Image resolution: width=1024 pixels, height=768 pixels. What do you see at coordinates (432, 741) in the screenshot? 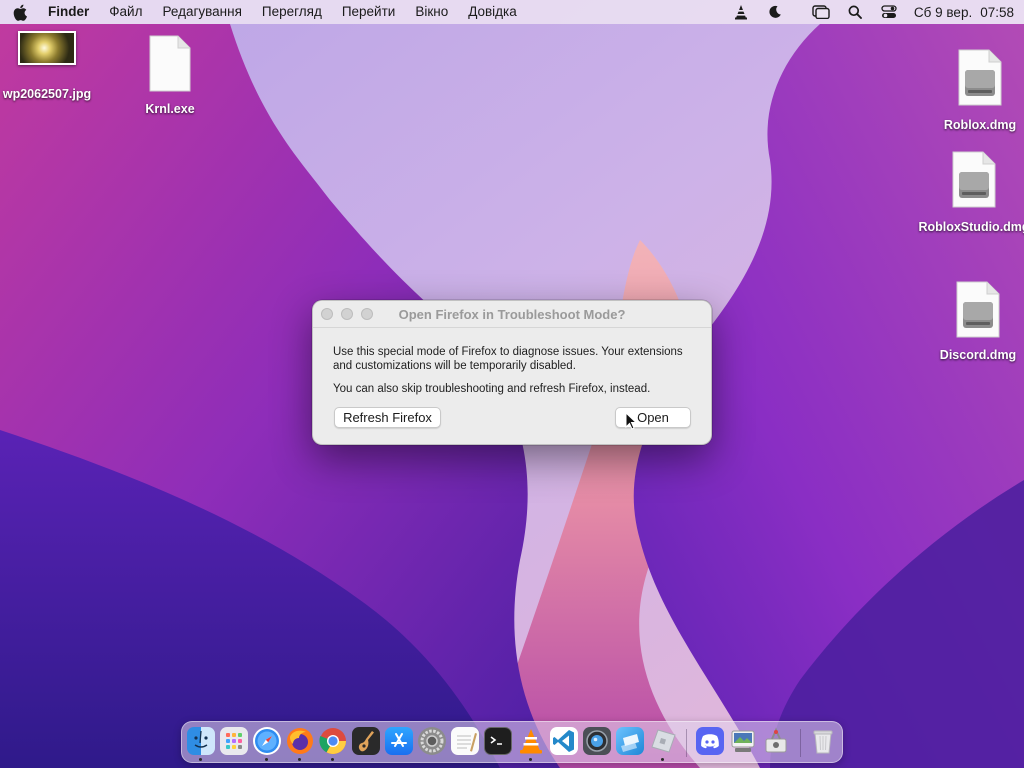
I see `dock-system-preferences-icon` at bounding box center [432, 741].